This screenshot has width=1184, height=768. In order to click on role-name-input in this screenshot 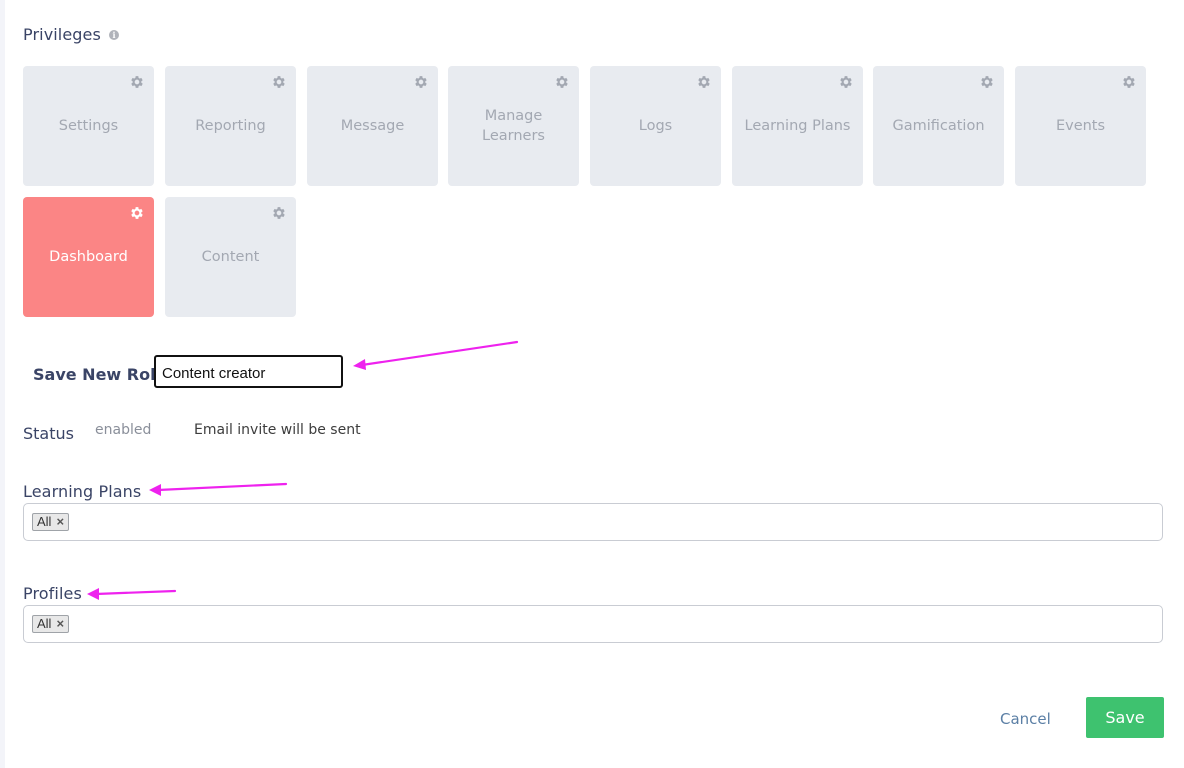, I will do `click(248, 371)`.